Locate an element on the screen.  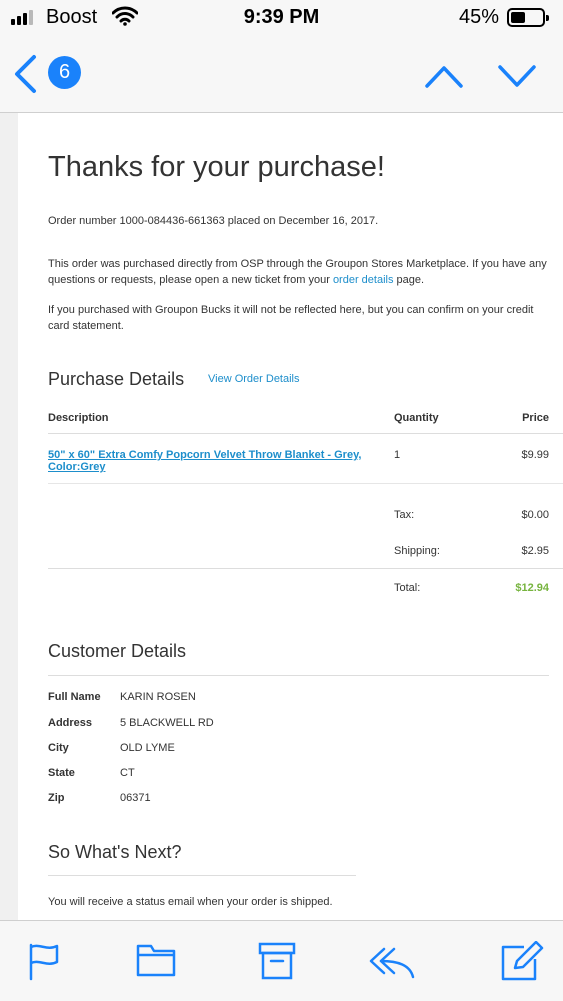
previous-message-icon is located at coordinates (444, 76).